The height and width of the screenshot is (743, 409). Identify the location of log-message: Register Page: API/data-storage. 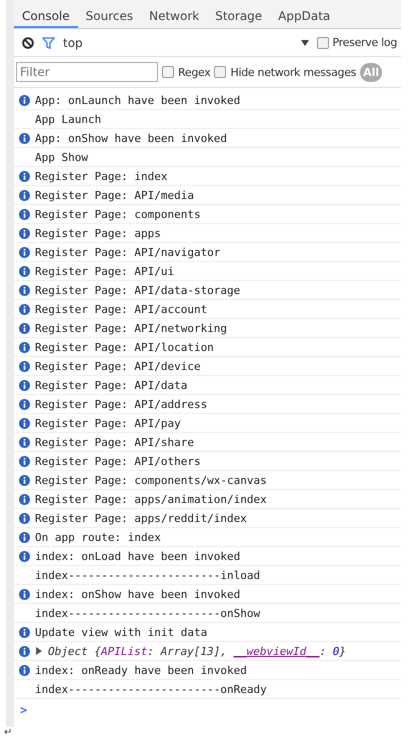
(137, 290).